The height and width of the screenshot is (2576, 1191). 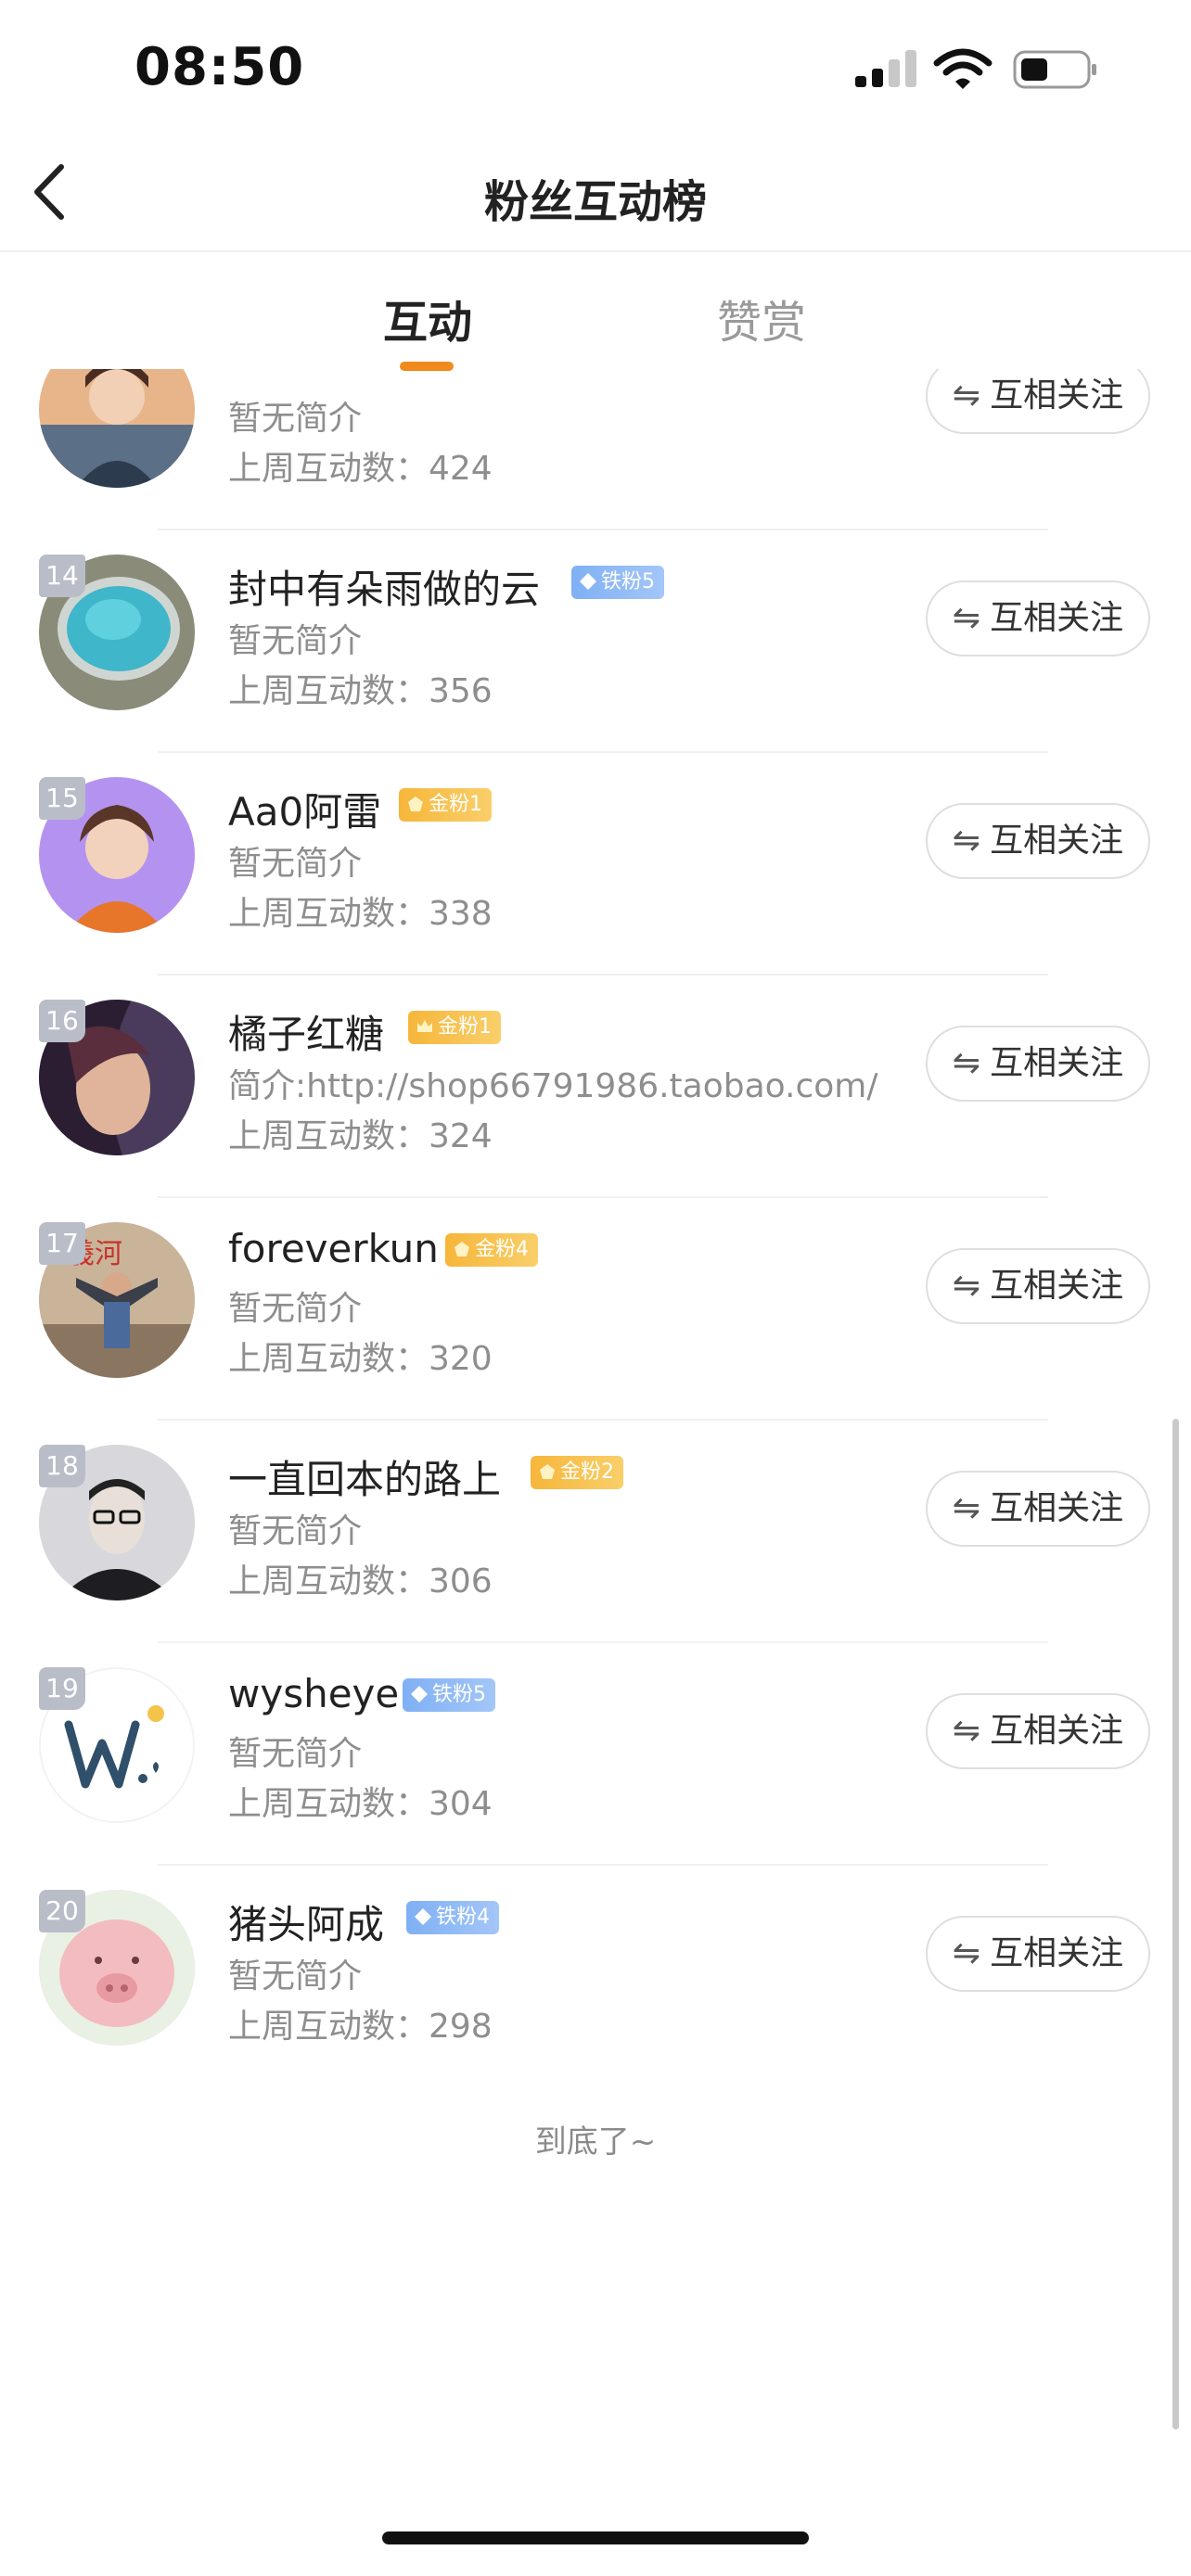 What do you see at coordinates (62, 576) in the screenshot?
I see `rank-tag: 14` at bounding box center [62, 576].